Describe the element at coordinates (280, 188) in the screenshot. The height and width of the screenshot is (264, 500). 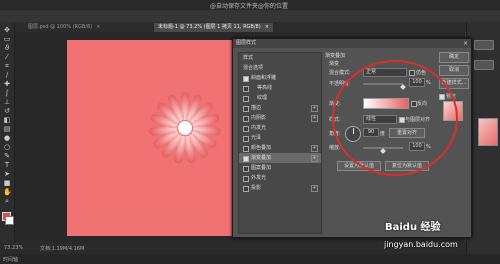
I see `style-item-drop-shadow: 投影 +` at that location.